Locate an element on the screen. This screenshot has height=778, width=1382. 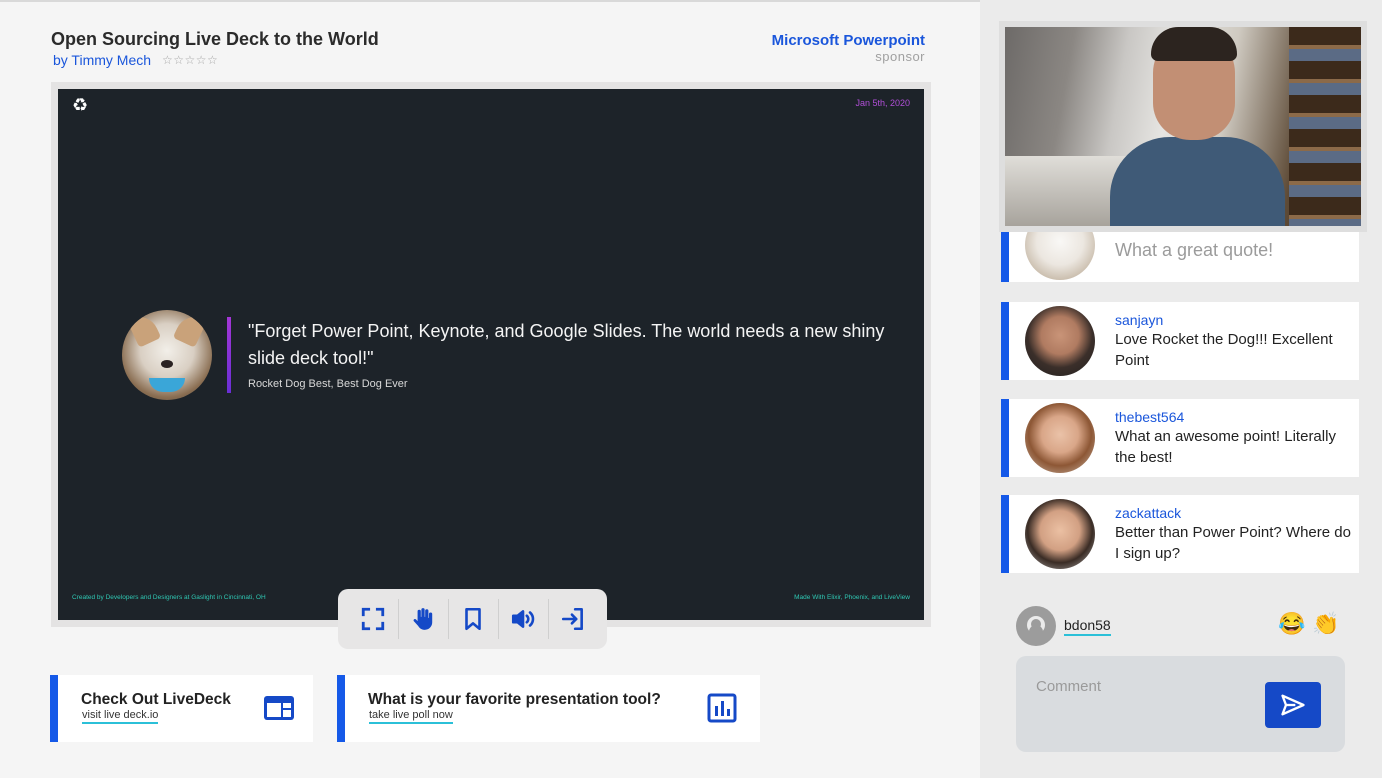
fullscreen-button is located at coordinates (373, 619).